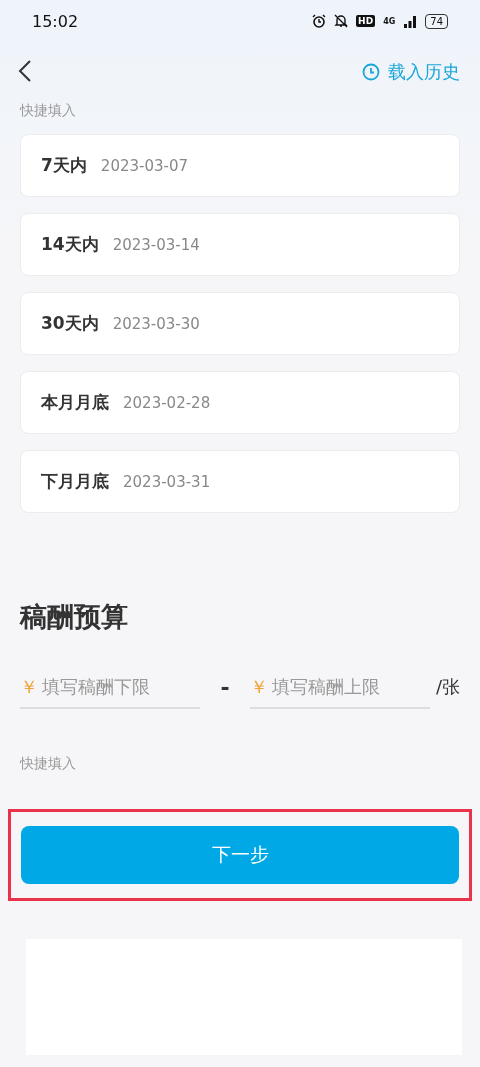 This screenshot has width=480, height=1067. Describe the element at coordinates (70, 323) in the screenshot. I see `option-label: 30天内` at that location.